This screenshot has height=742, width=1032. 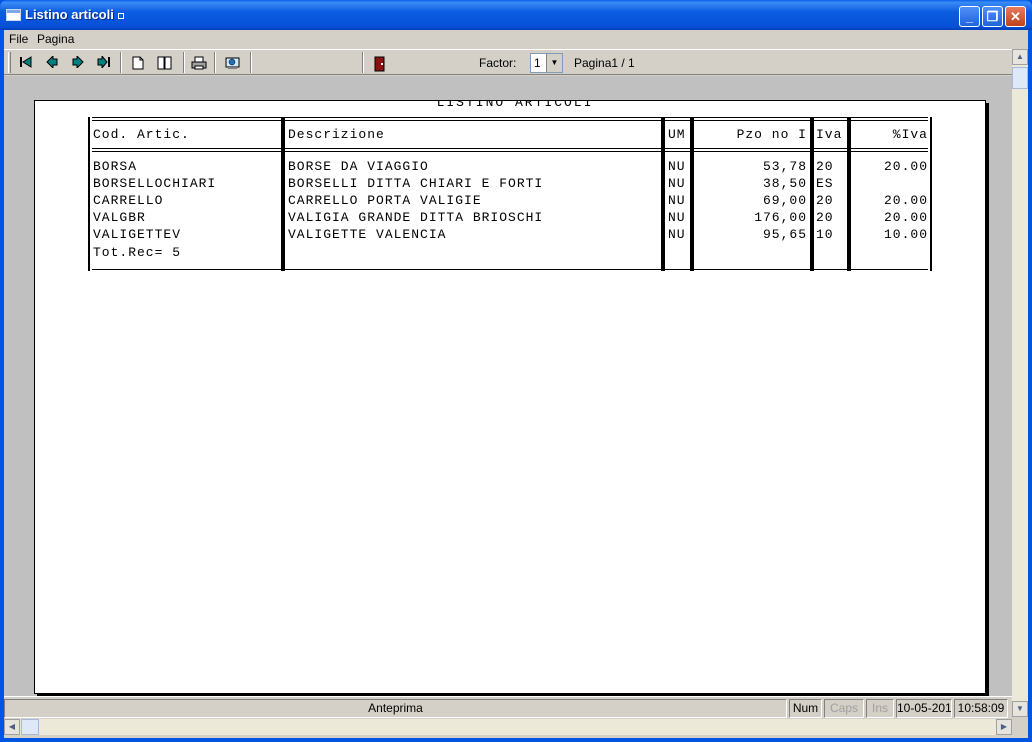 What do you see at coordinates (784, 200) in the screenshot?
I see `table-cell-price: 69,00` at bounding box center [784, 200].